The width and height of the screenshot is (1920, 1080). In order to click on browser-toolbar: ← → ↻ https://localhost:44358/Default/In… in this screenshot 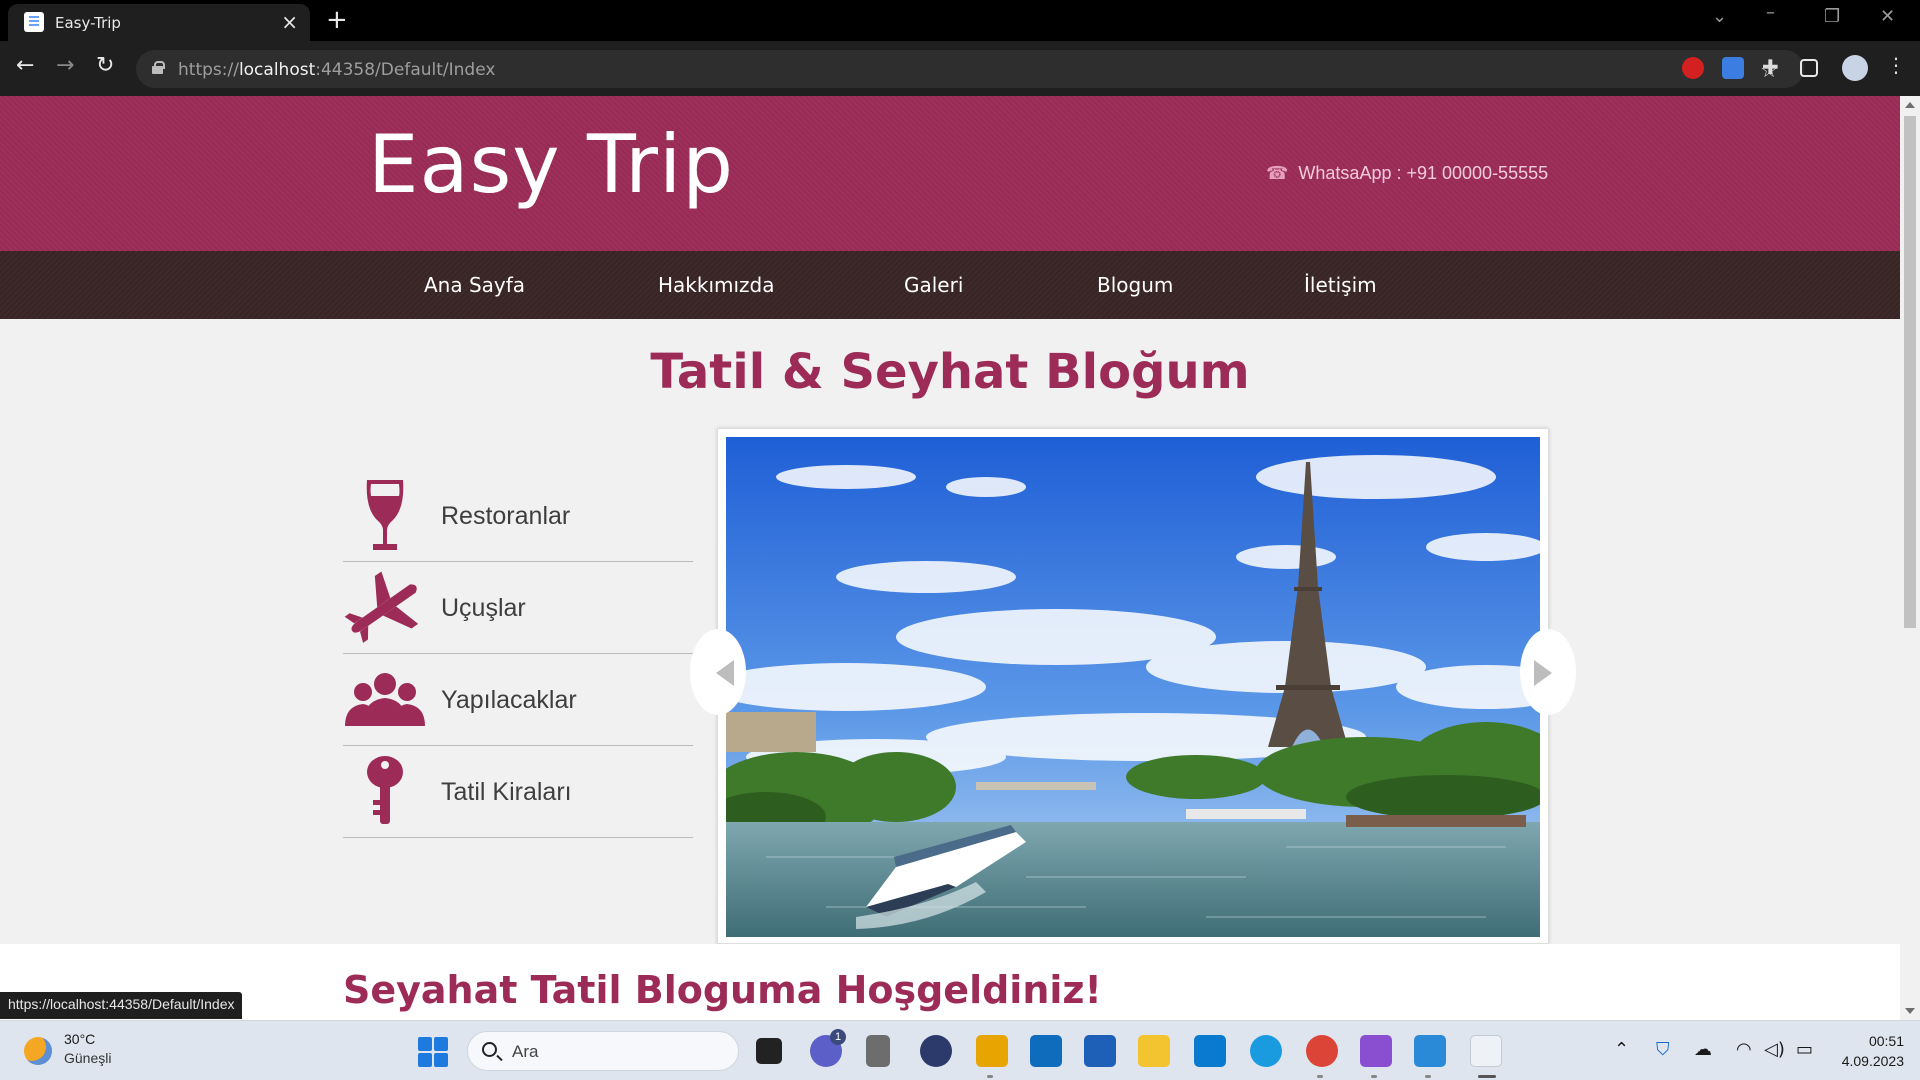, I will do `click(960, 68)`.